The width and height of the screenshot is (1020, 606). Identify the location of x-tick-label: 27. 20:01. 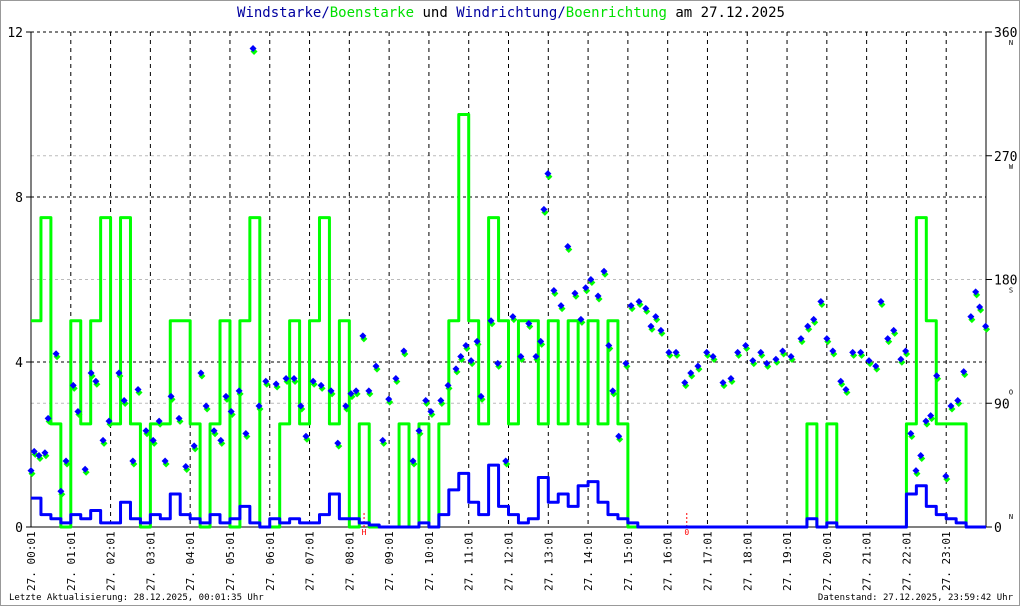
(827, 561).